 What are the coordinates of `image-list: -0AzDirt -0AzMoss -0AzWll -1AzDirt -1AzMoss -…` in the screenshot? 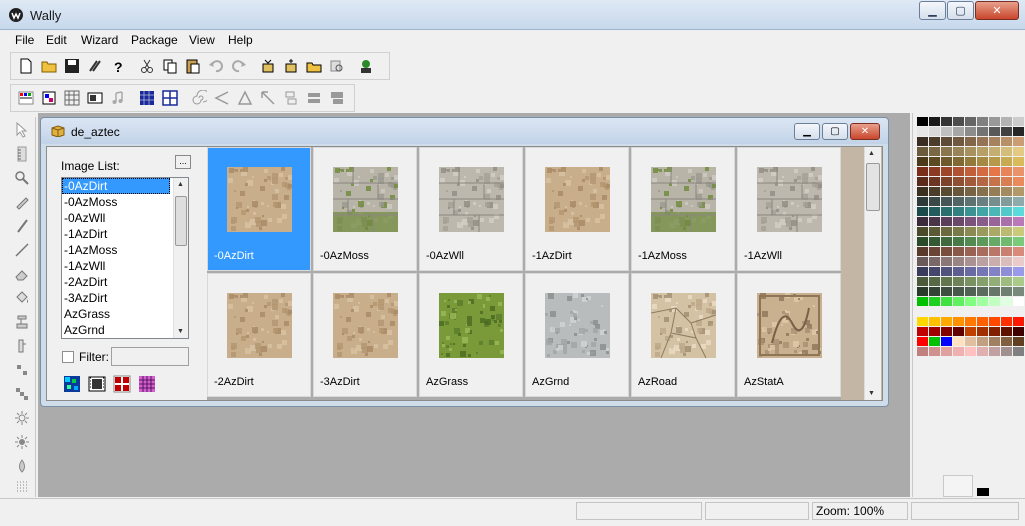 It's located at (125, 258).